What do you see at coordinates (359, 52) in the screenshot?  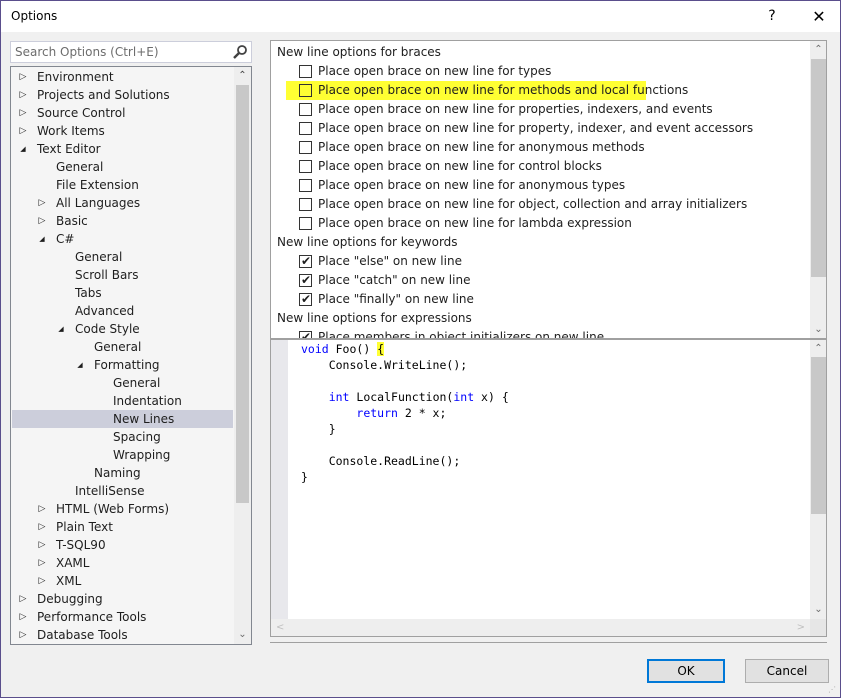 I see `section-header: New line options for braces` at bounding box center [359, 52].